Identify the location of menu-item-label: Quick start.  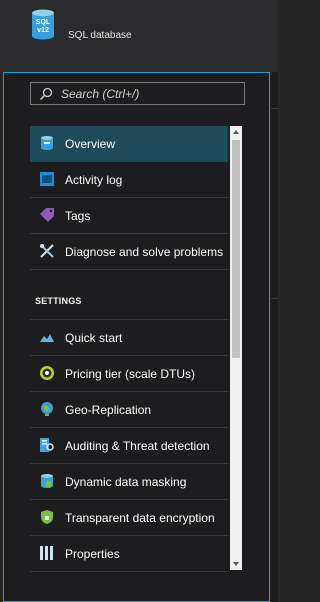
(94, 338).